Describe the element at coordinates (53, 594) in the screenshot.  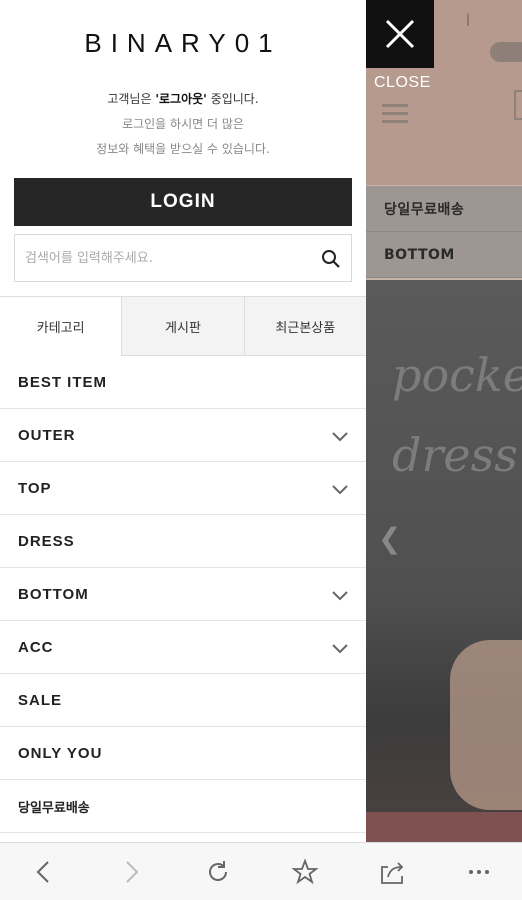
I see `menu-item-label: BOTTOM` at that location.